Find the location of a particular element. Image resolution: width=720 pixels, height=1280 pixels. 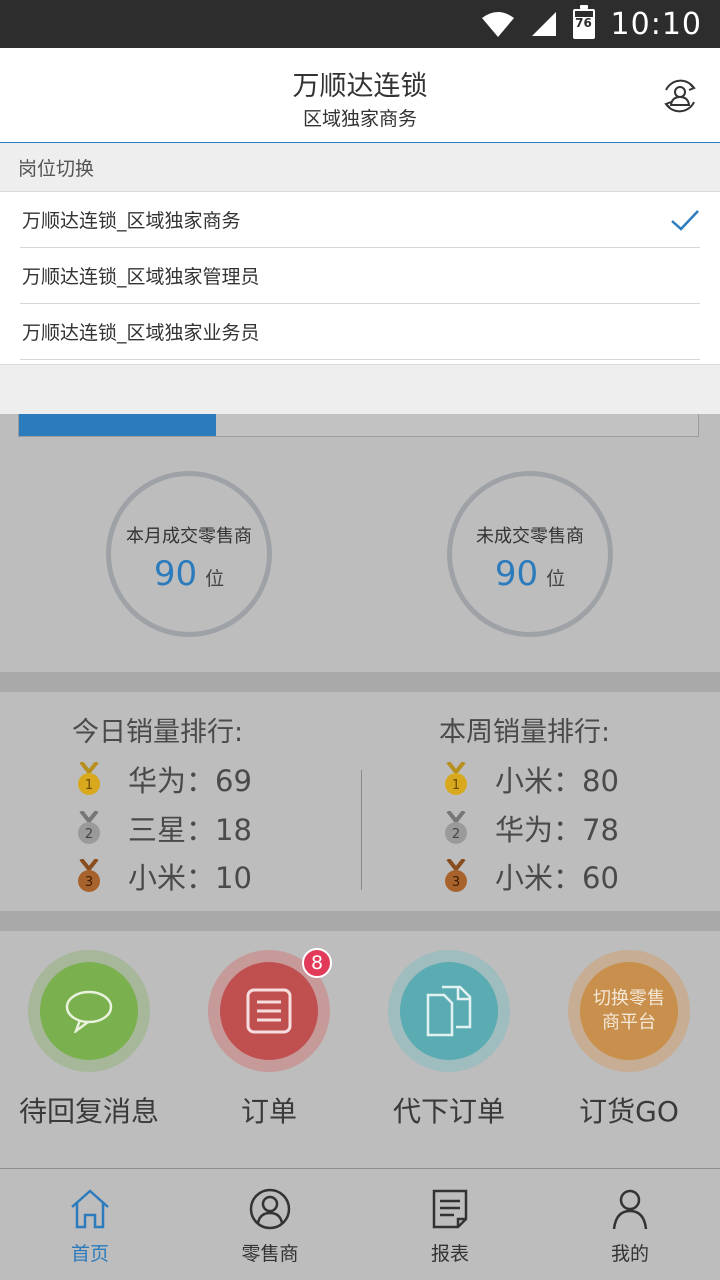

bottom-nav: 首页 零售商 报表 我的 is located at coordinates (360, 1224).